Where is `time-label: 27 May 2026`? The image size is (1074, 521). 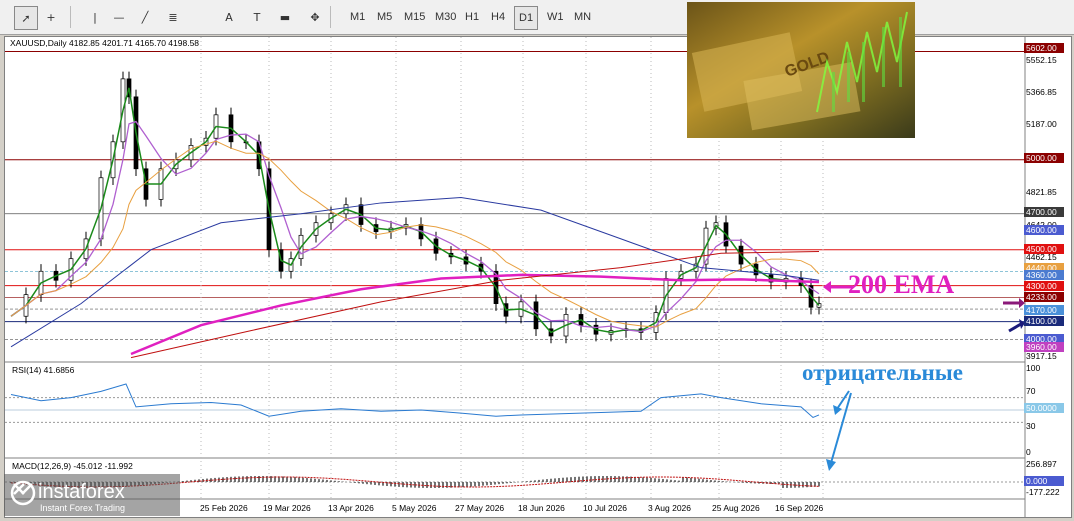 time-label: 27 May 2026 is located at coordinates (480, 508).